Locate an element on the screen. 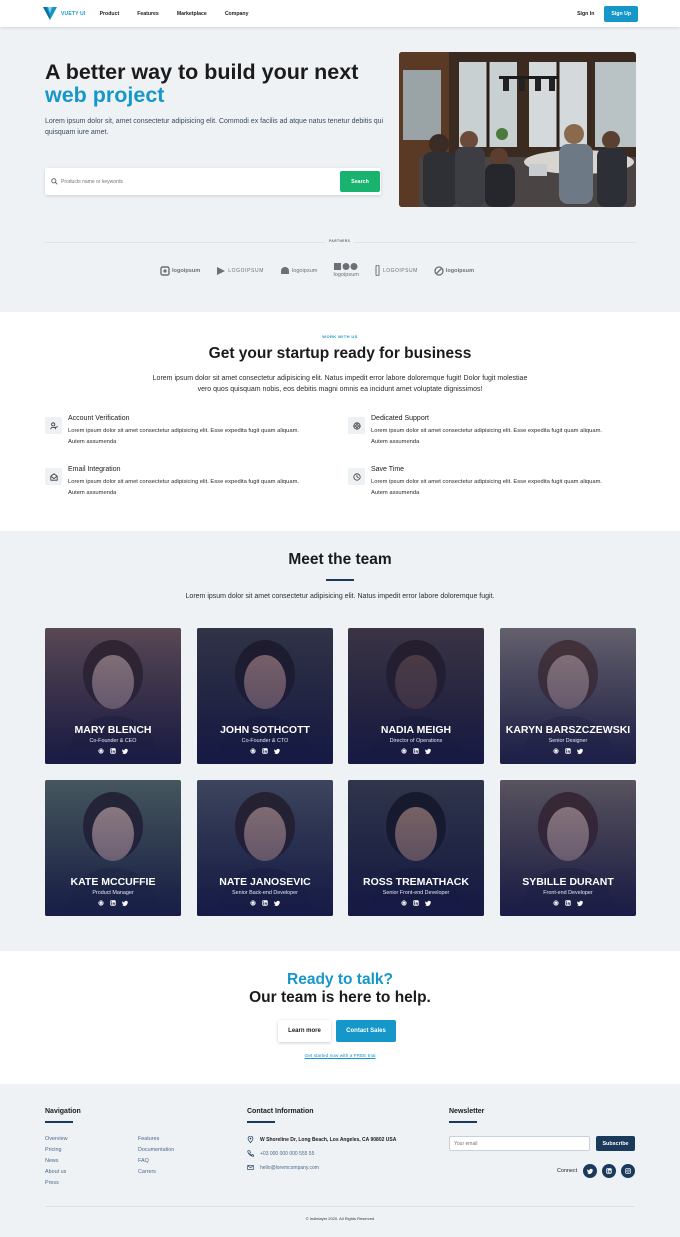  nav-item-marketplace: Marketplace is located at coordinates (192, 14).